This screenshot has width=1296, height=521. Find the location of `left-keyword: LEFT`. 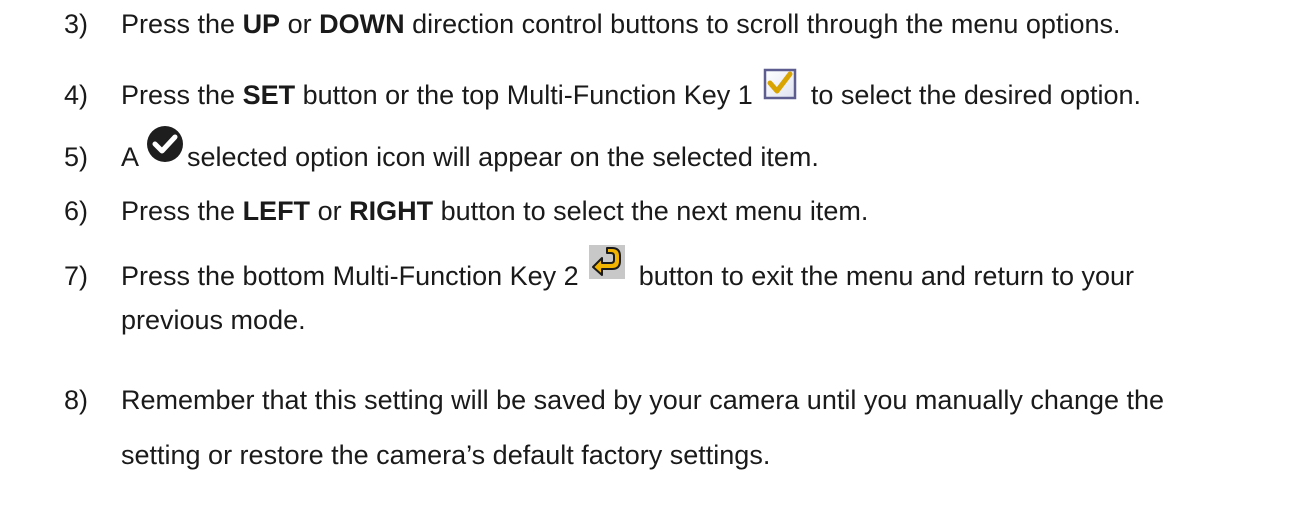

left-keyword: LEFT is located at coordinates (276, 211).